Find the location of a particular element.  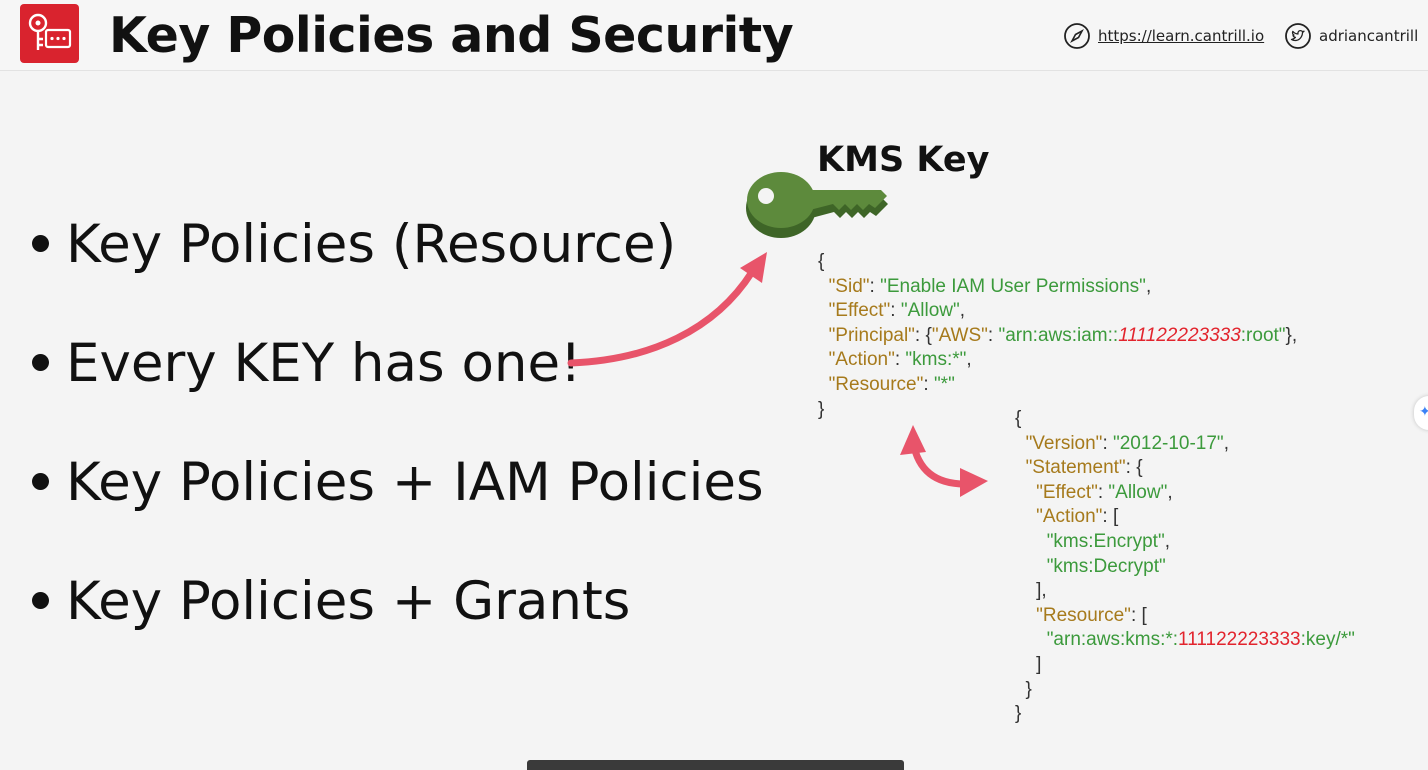

bottom-control-bar is located at coordinates (715, 765).